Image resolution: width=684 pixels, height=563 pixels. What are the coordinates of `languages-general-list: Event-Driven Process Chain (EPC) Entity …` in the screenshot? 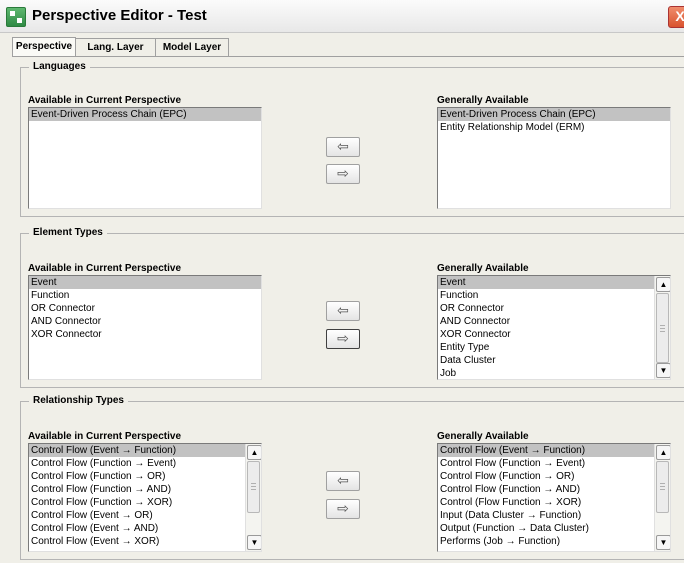 It's located at (554, 158).